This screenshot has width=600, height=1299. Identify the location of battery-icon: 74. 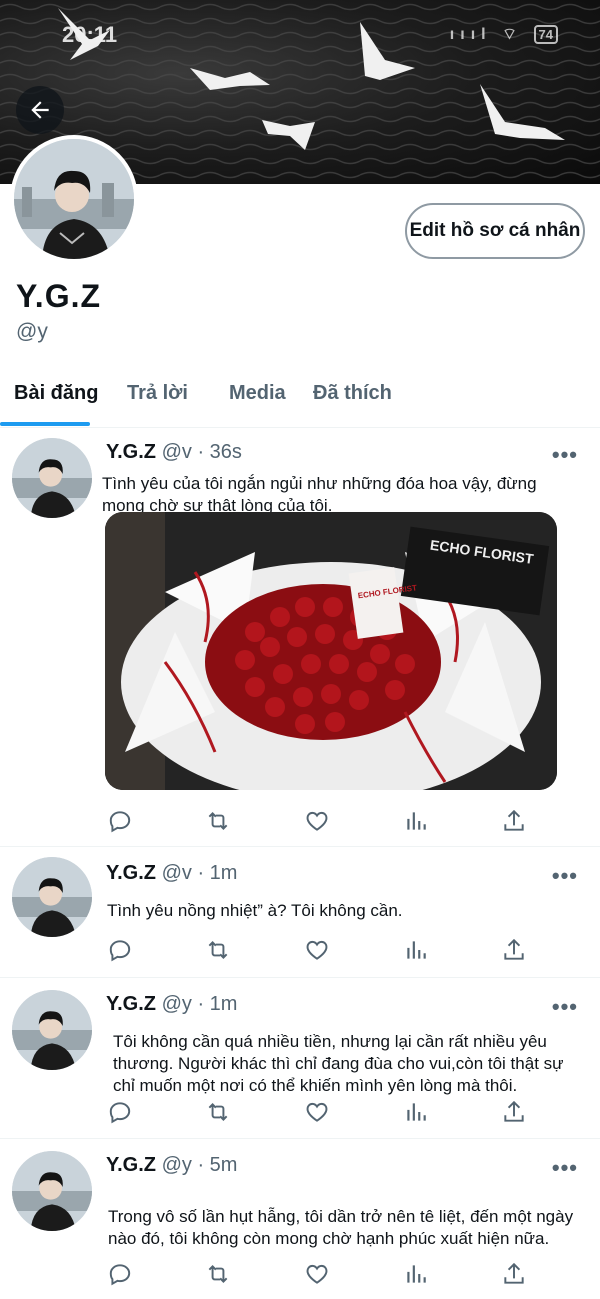
(545, 34).